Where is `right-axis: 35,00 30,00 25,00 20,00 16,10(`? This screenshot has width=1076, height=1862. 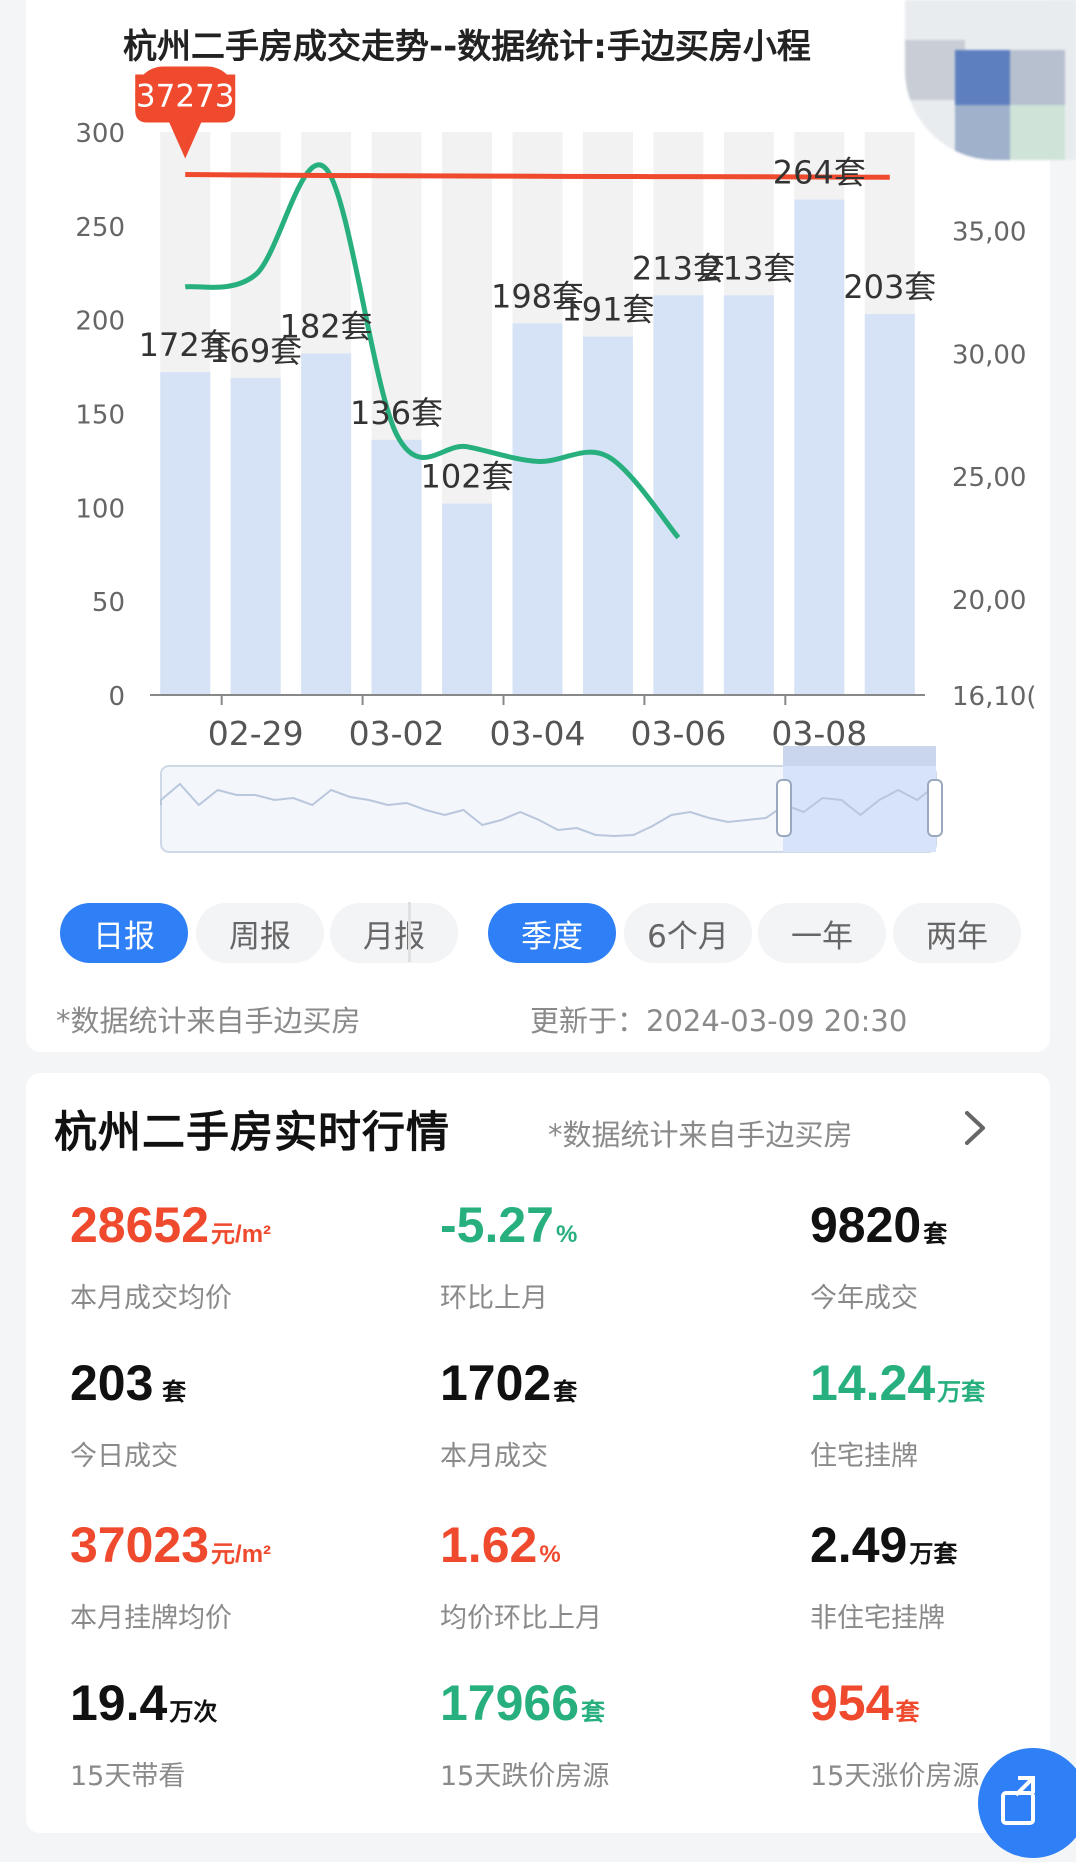
right-axis: 35,00 30,00 25,00 20,00 16,10( is located at coordinates (994, 464).